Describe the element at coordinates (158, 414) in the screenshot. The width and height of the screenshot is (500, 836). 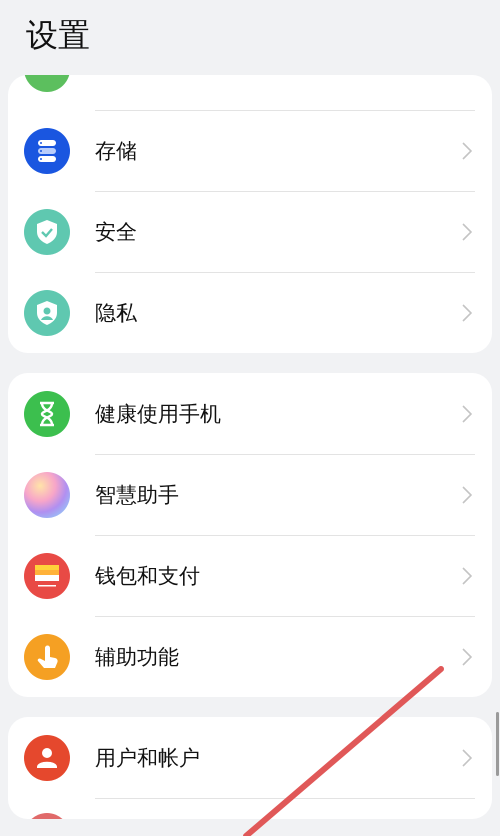
I see `row-label: 健康使用手机` at that location.